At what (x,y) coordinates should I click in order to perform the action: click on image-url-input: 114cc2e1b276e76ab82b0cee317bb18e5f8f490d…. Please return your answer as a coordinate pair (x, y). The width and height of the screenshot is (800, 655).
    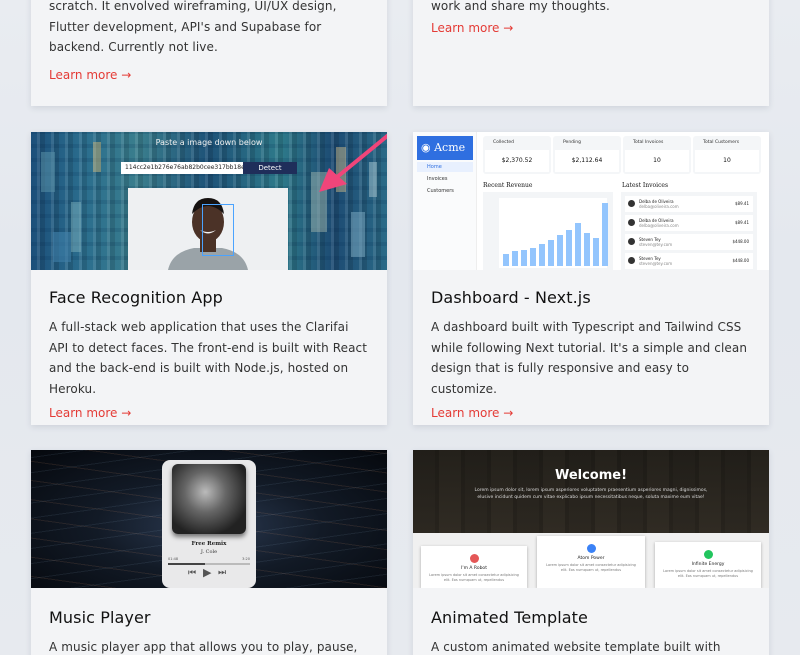
    Looking at the image, I should click on (182, 168).